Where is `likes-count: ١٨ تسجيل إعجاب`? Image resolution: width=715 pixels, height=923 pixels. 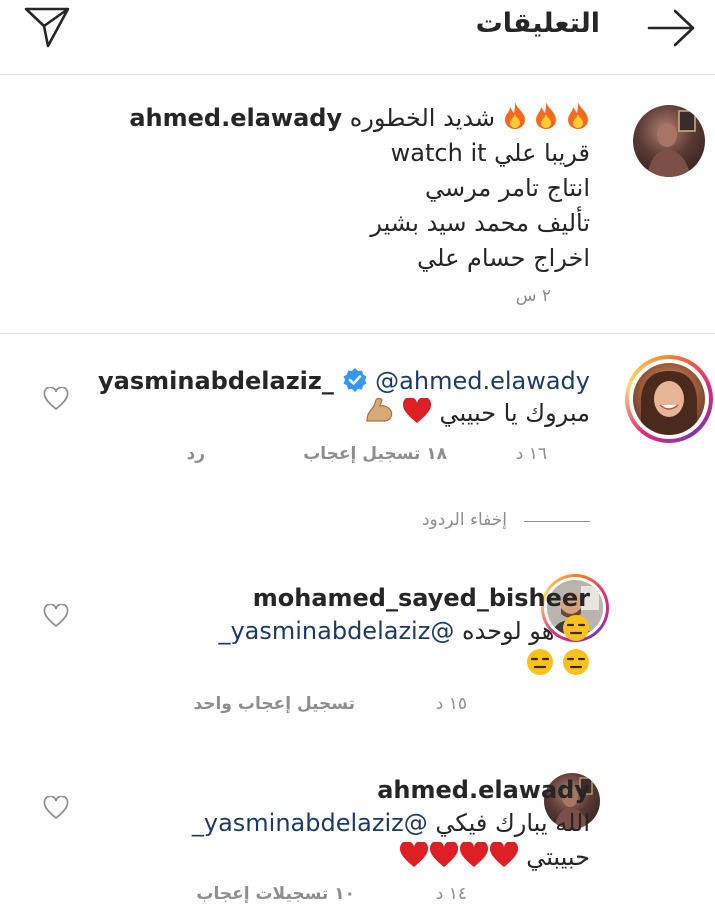
likes-count: ١٨ تسجيل إعجاب is located at coordinates (375, 454).